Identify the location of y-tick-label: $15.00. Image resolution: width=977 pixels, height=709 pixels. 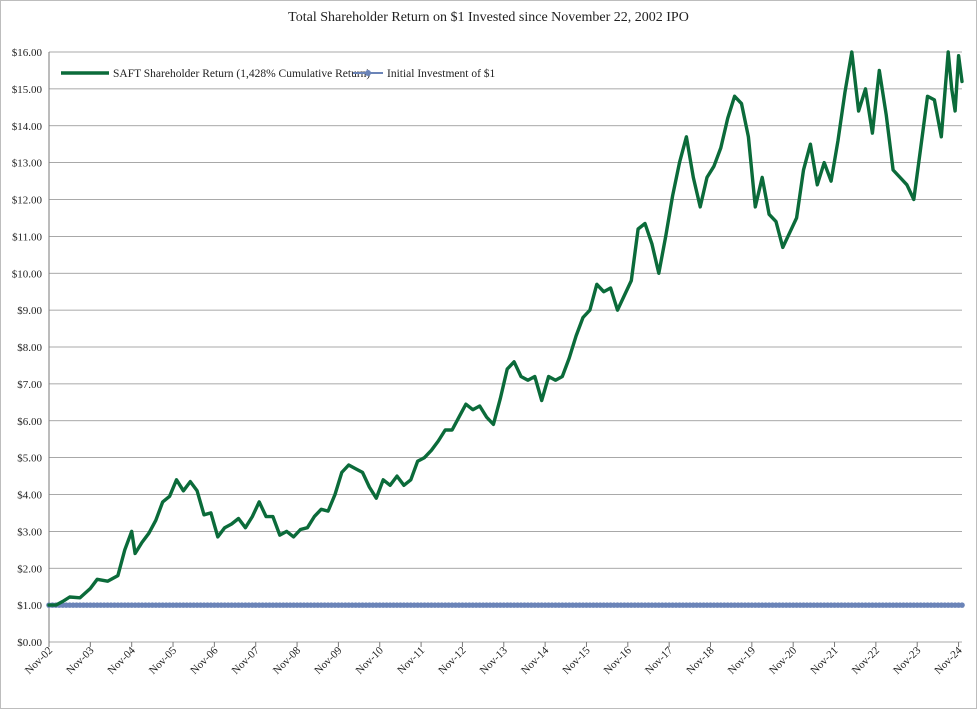
(27, 90).